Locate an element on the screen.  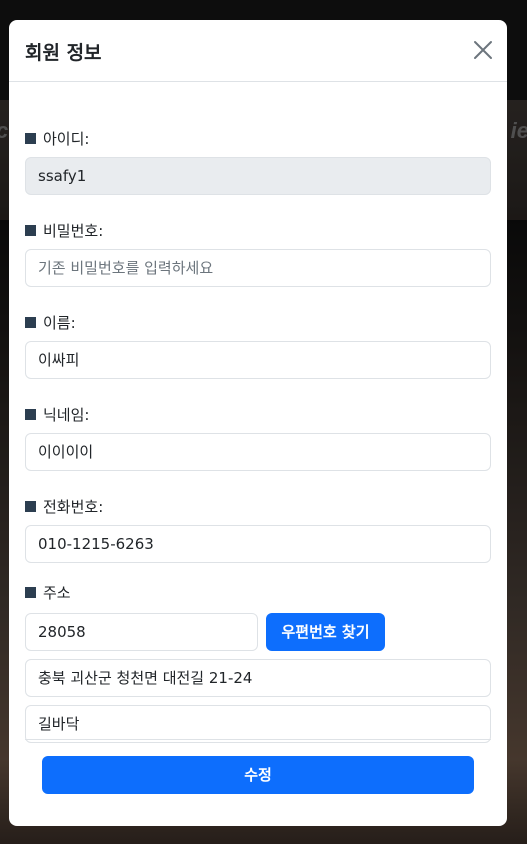
modal-header: 회원 정보 is located at coordinates (258, 51).